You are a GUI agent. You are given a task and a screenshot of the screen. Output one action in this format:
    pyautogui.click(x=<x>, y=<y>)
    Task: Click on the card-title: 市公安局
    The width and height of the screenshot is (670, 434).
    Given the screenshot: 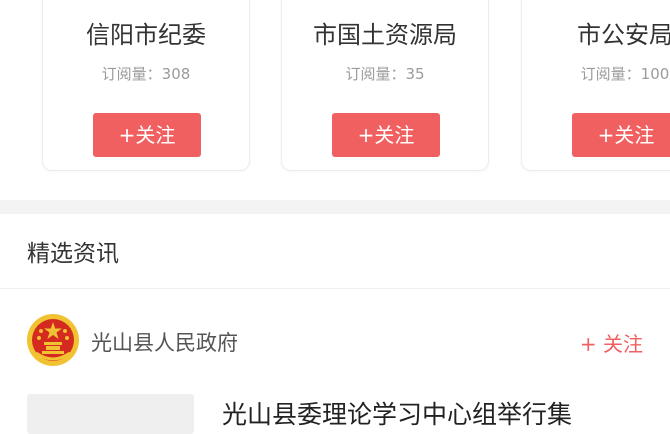 What is the action you would take?
    pyautogui.click(x=623, y=35)
    